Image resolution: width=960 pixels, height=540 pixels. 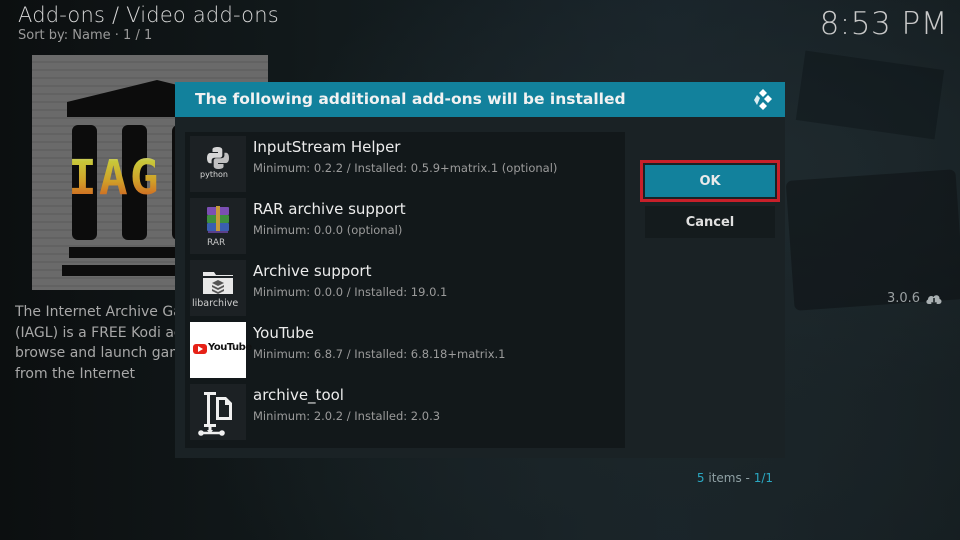 What do you see at coordinates (763, 478) in the screenshot?
I see `item-count-page: 1/1` at bounding box center [763, 478].